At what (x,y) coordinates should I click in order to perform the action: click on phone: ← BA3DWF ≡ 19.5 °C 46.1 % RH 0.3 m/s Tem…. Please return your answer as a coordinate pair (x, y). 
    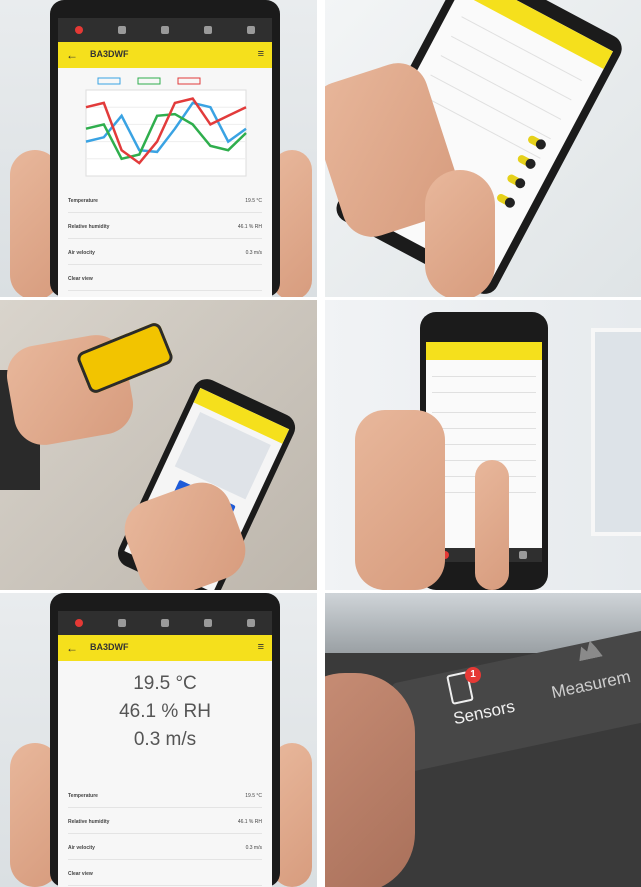
    Looking at the image, I should click on (165, 740).